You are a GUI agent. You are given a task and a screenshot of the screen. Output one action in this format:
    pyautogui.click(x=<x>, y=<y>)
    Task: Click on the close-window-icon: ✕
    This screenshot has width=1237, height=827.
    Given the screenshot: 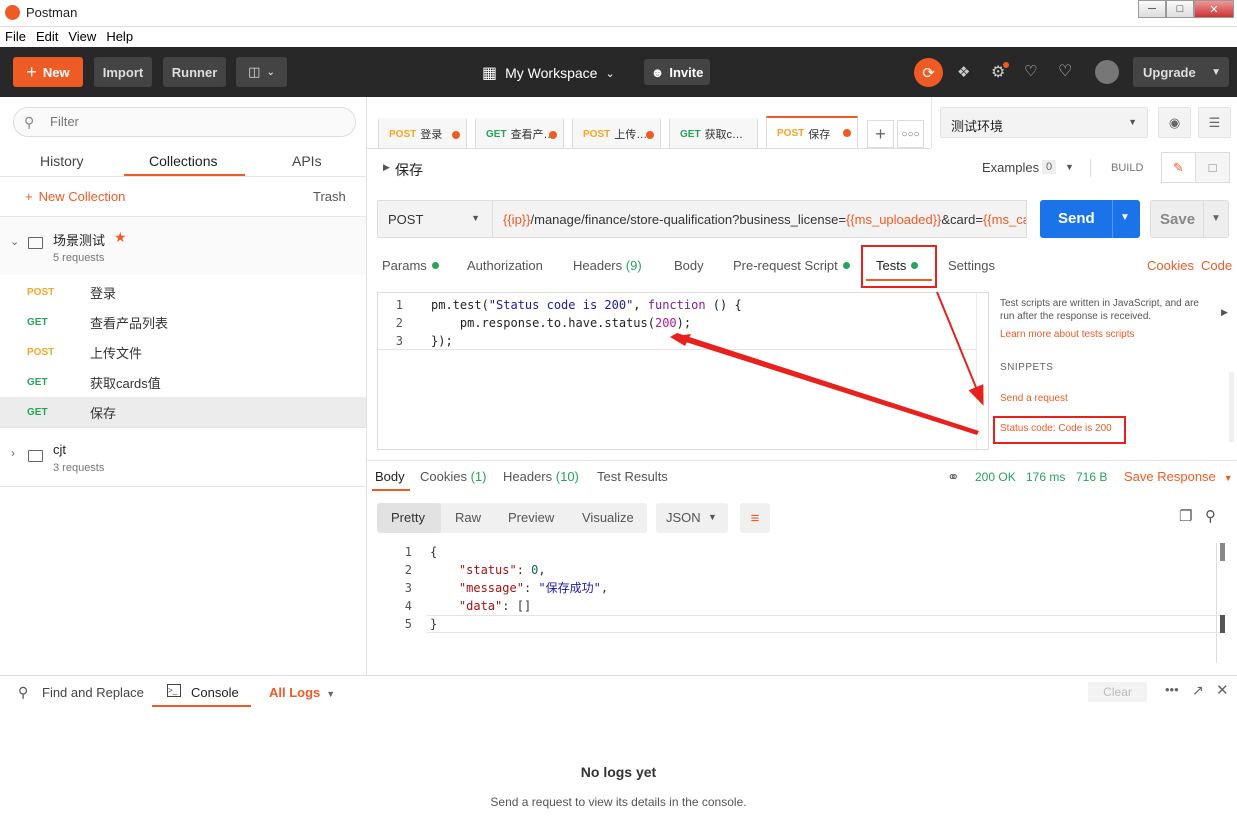 What is the action you would take?
    pyautogui.click(x=1214, y=9)
    